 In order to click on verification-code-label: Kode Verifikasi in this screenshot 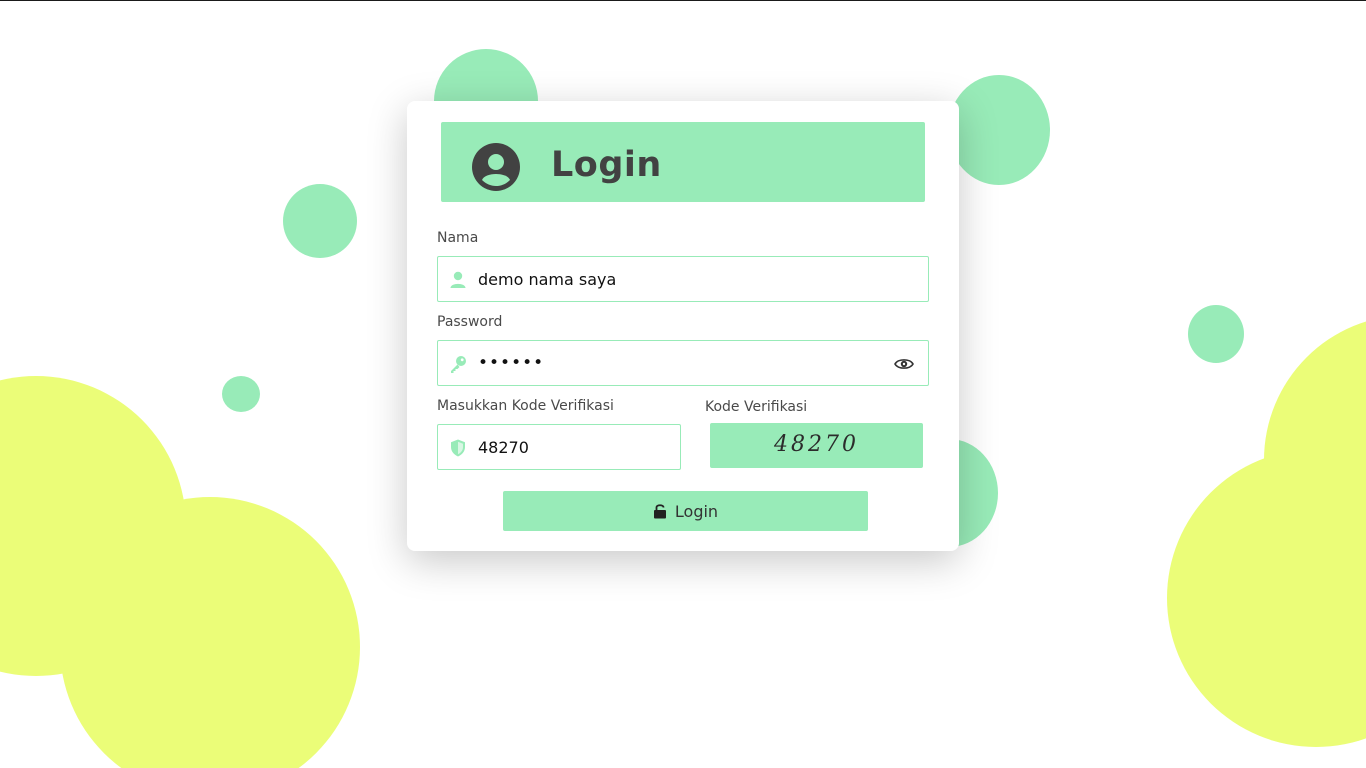, I will do `click(756, 407)`.